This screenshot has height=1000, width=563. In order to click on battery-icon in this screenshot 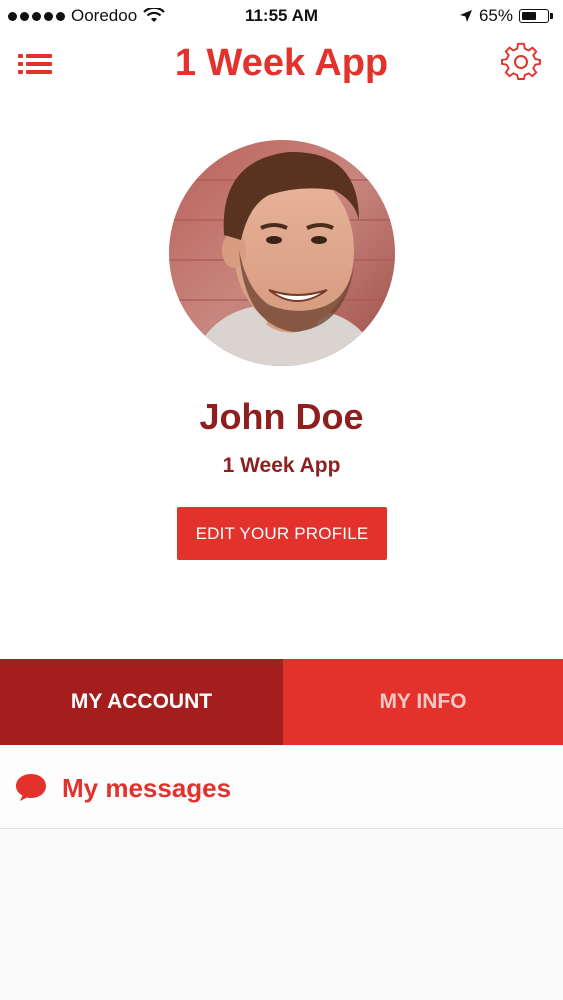, I will do `click(534, 16)`.